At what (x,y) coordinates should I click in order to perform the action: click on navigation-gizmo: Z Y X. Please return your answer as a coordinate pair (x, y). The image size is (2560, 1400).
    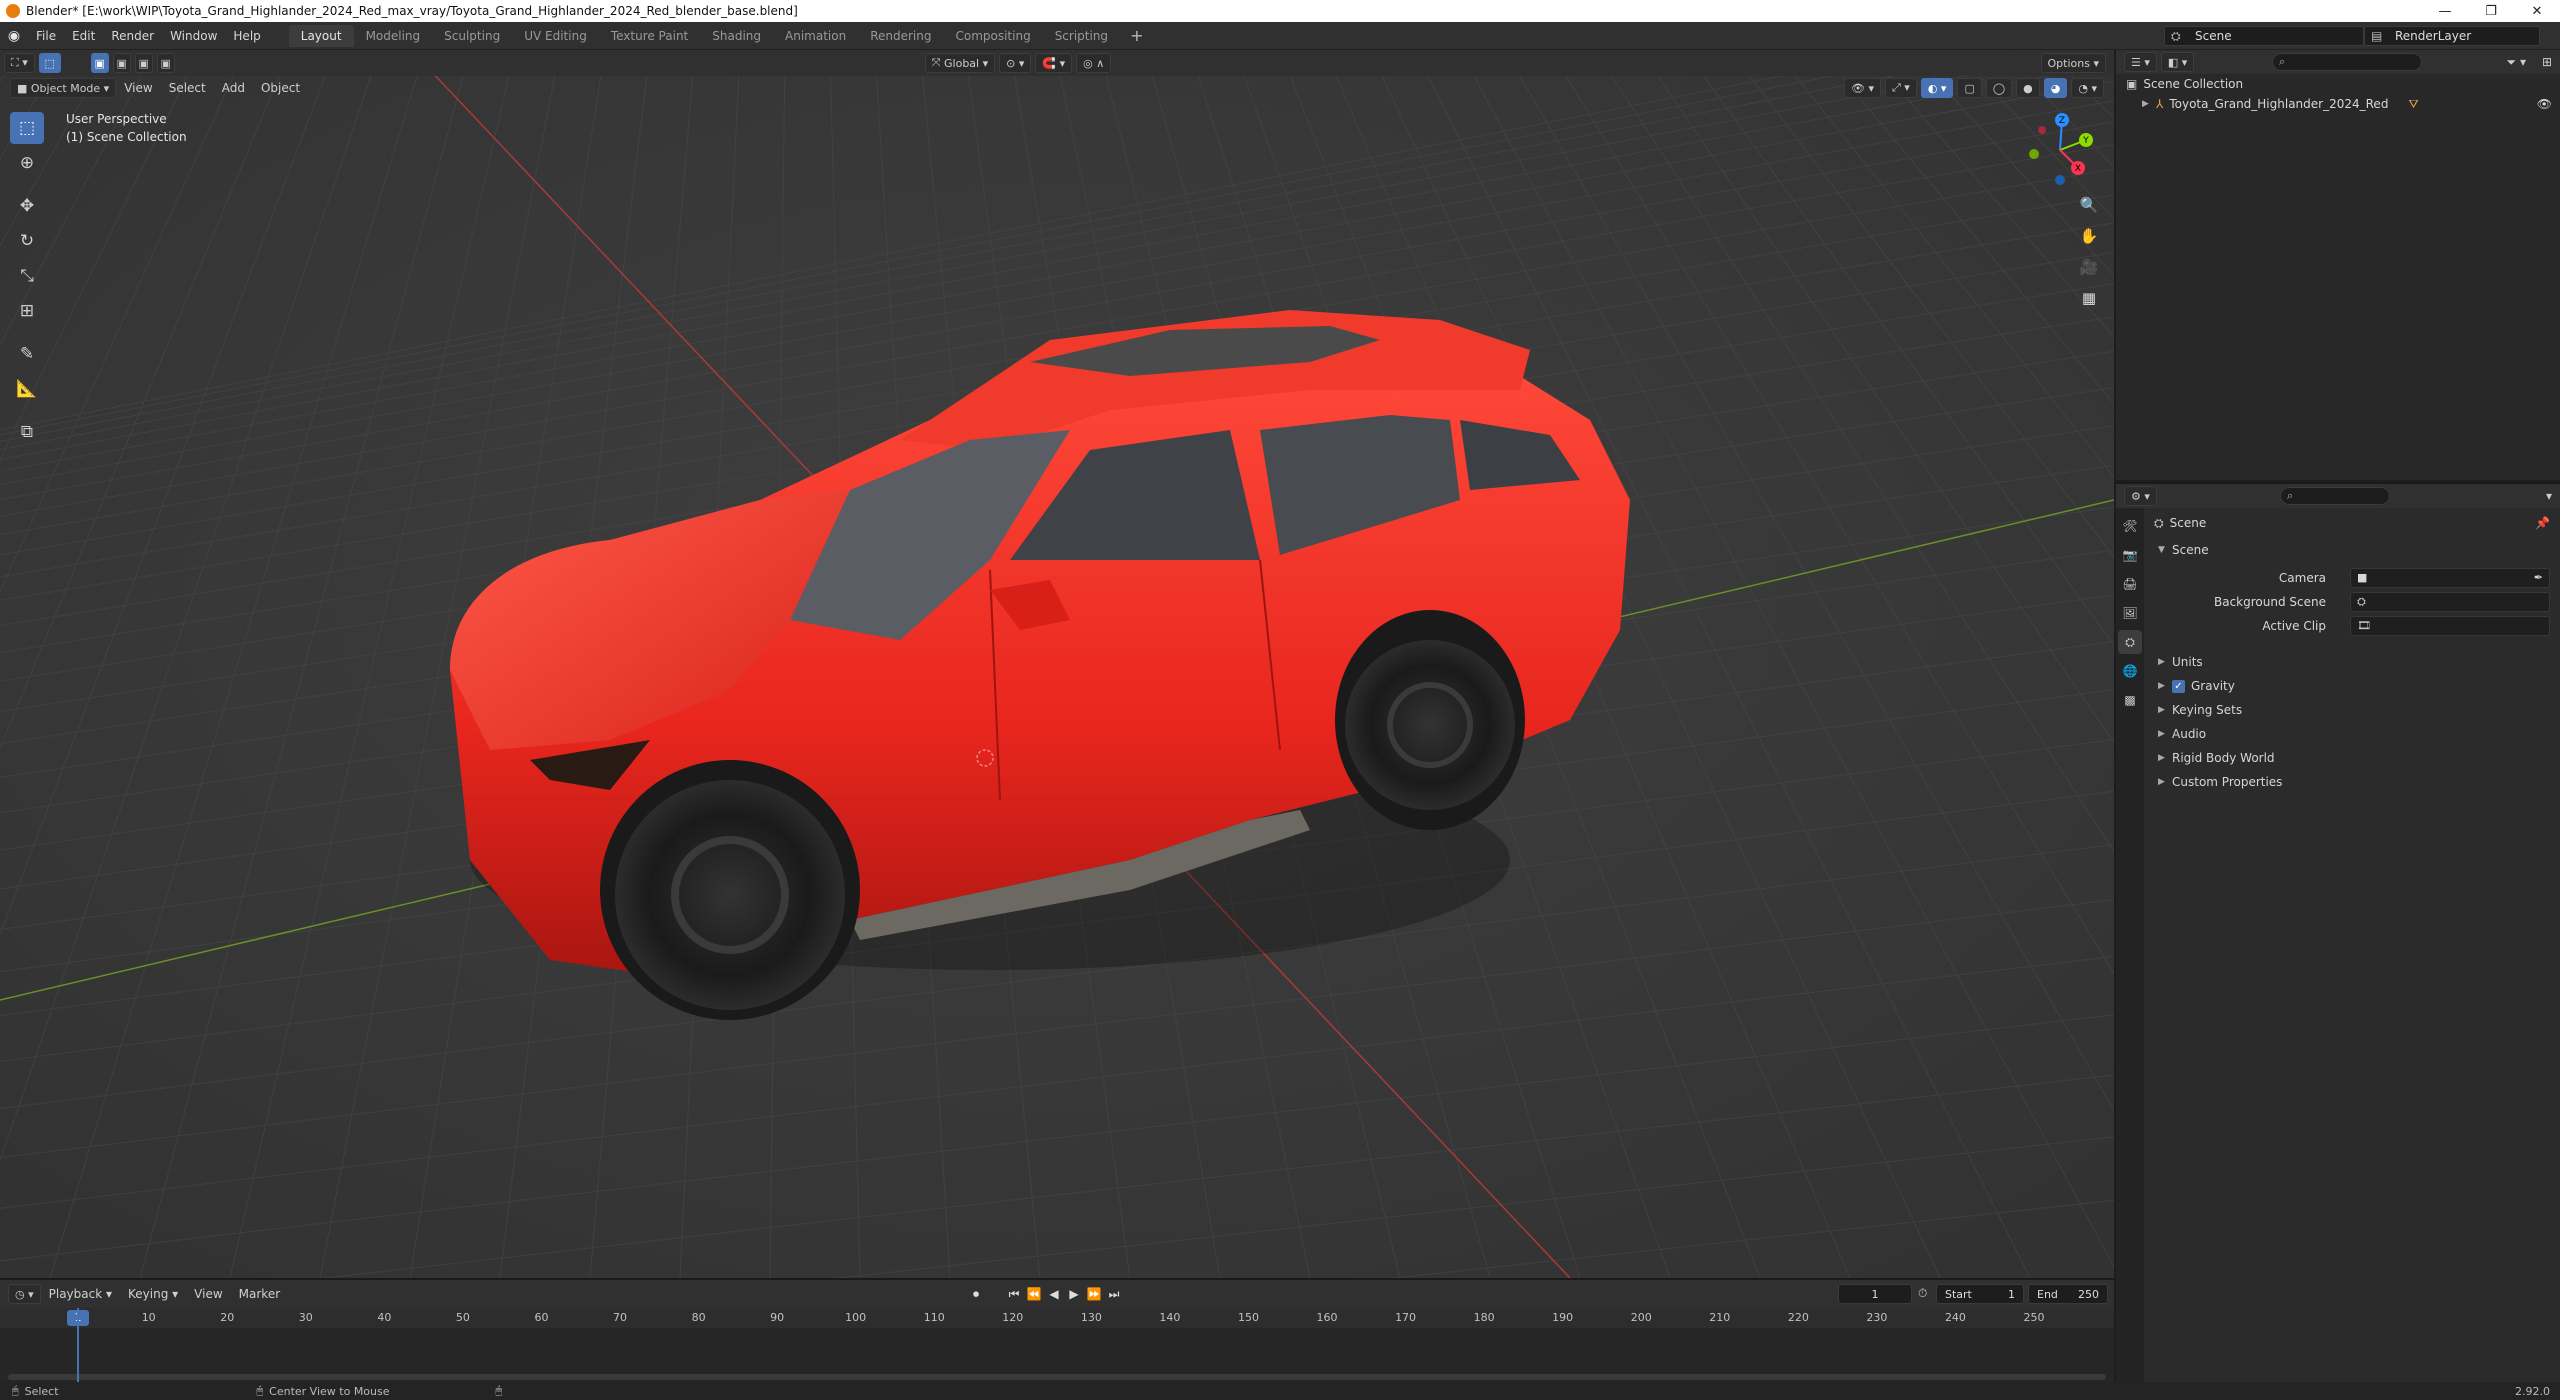
    Looking at the image, I should click on (2060, 150).